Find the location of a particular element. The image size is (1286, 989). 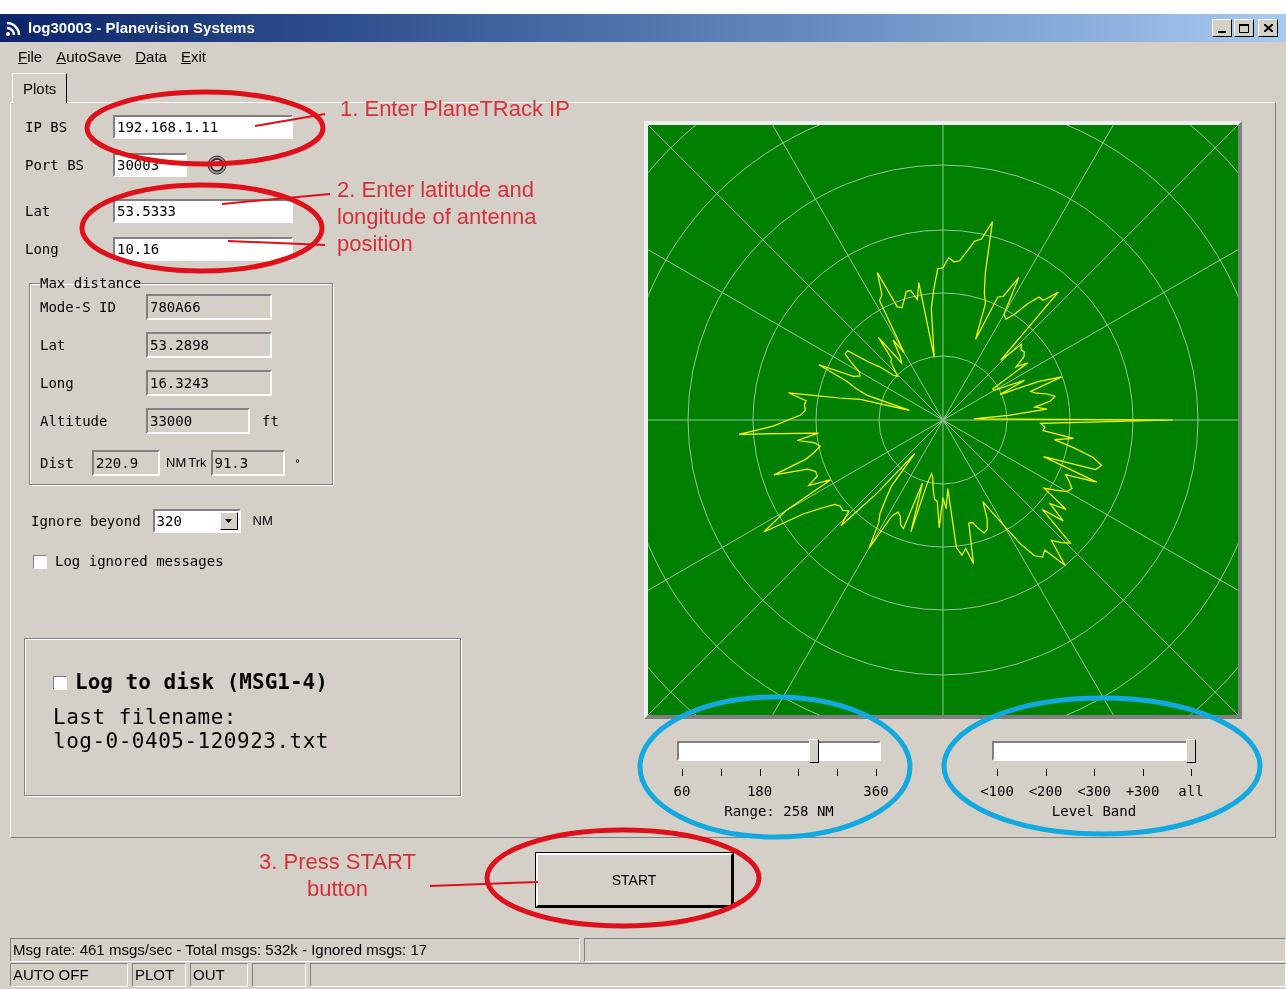

readonly-field: 33000 is located at coordinates (198, 421).